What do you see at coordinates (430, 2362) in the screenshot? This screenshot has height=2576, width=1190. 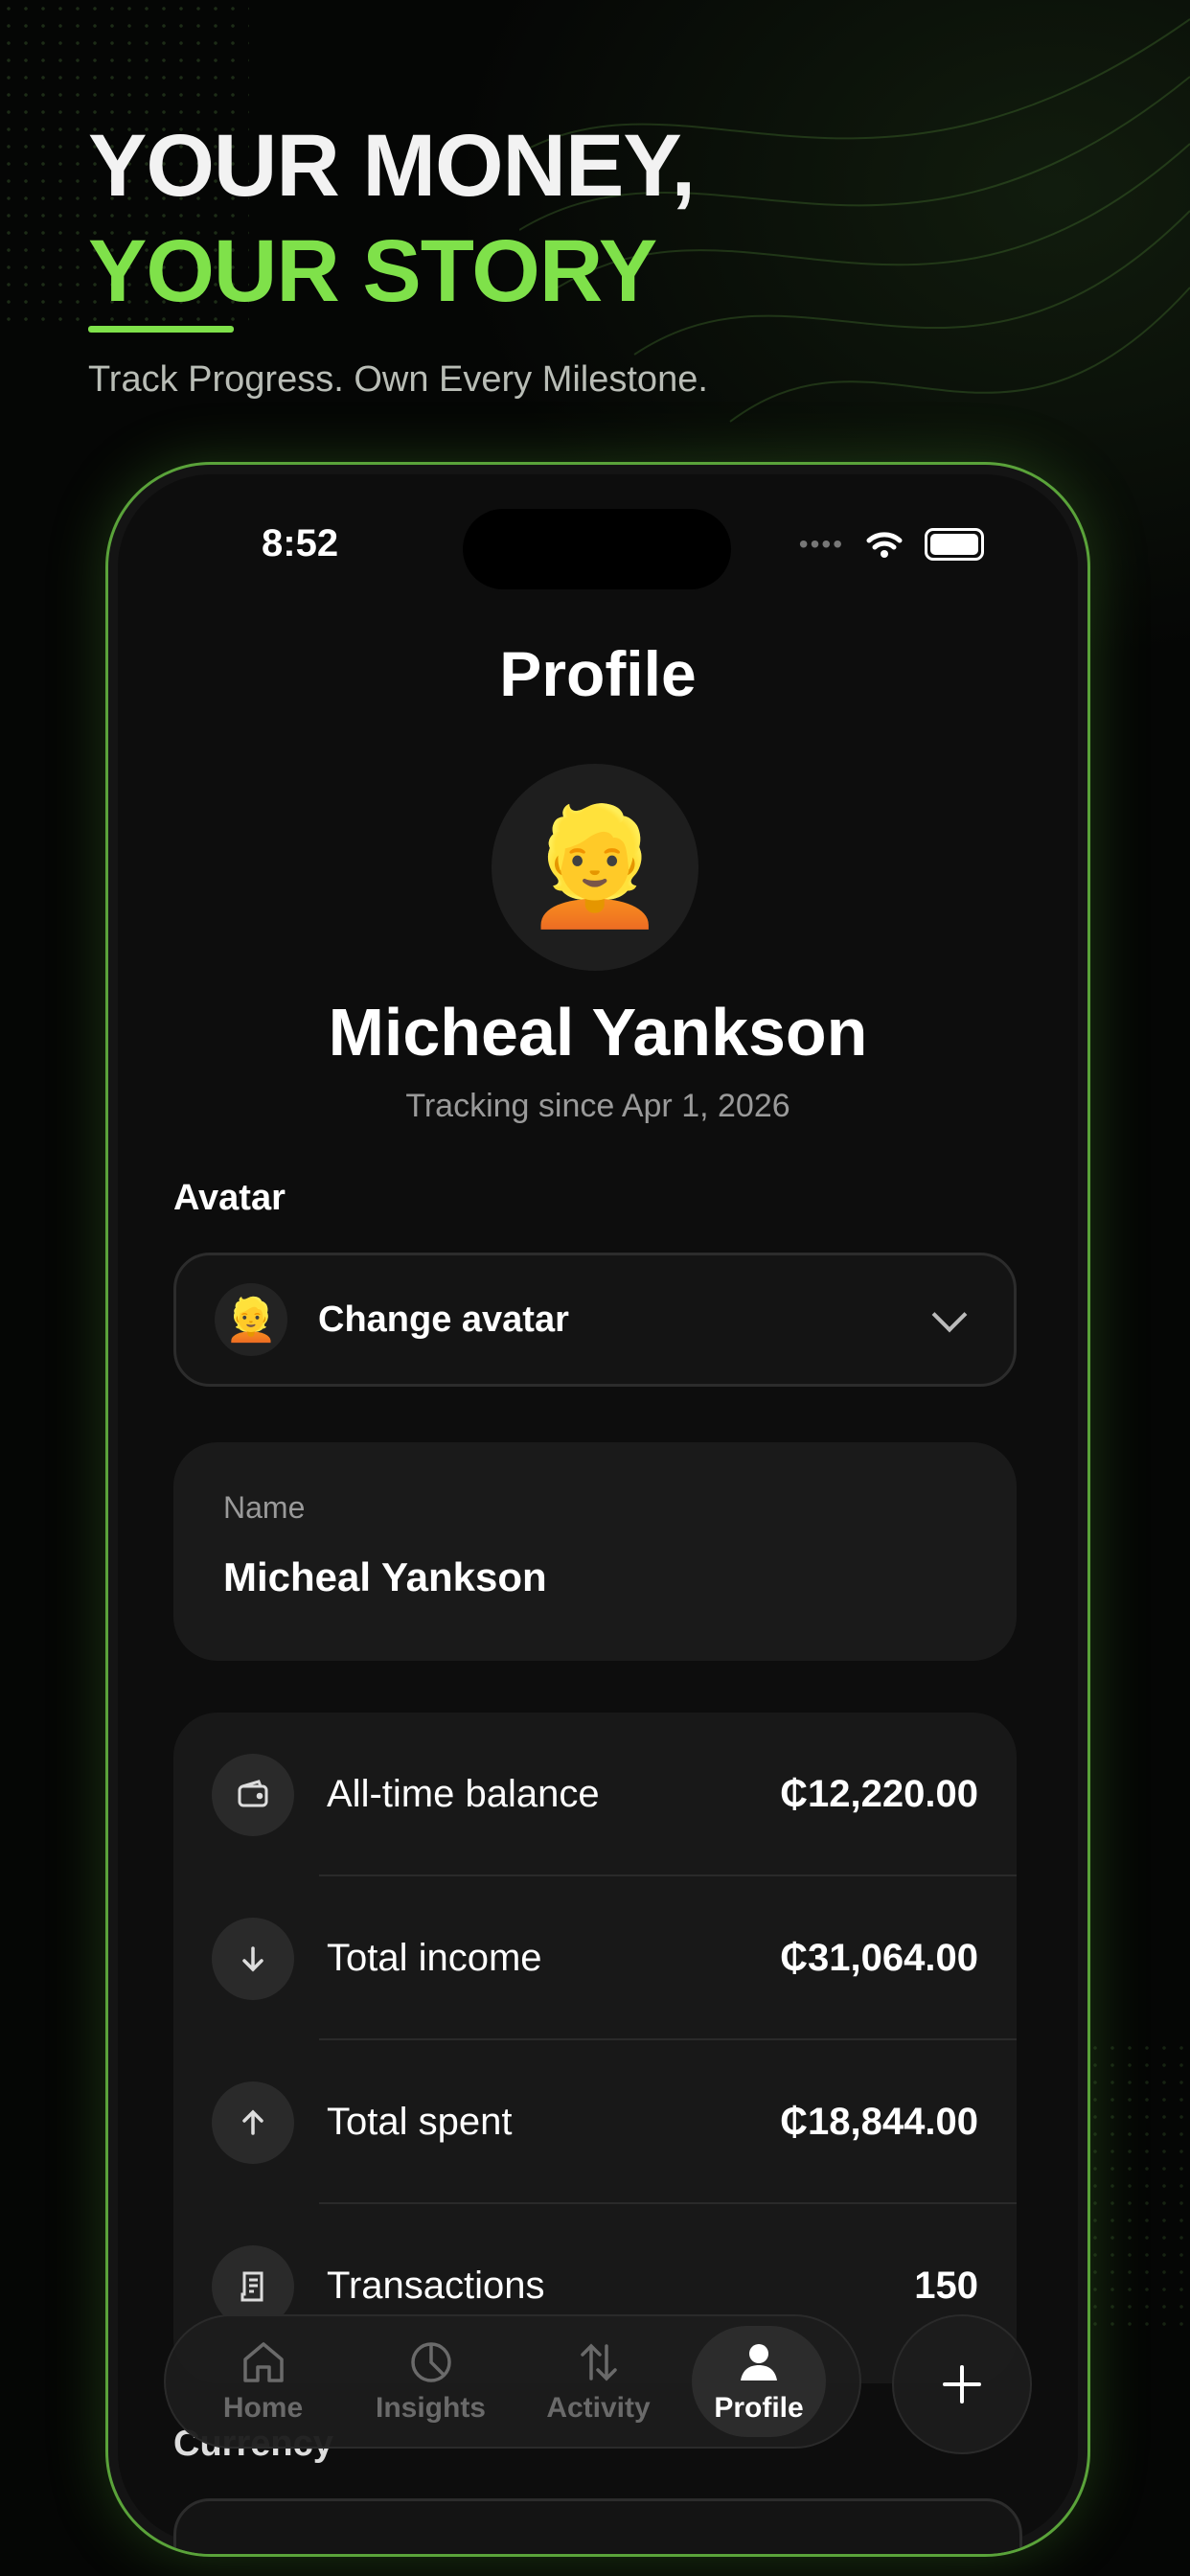 I see `pie-chart-icon` at bounding box center [430, 2362].